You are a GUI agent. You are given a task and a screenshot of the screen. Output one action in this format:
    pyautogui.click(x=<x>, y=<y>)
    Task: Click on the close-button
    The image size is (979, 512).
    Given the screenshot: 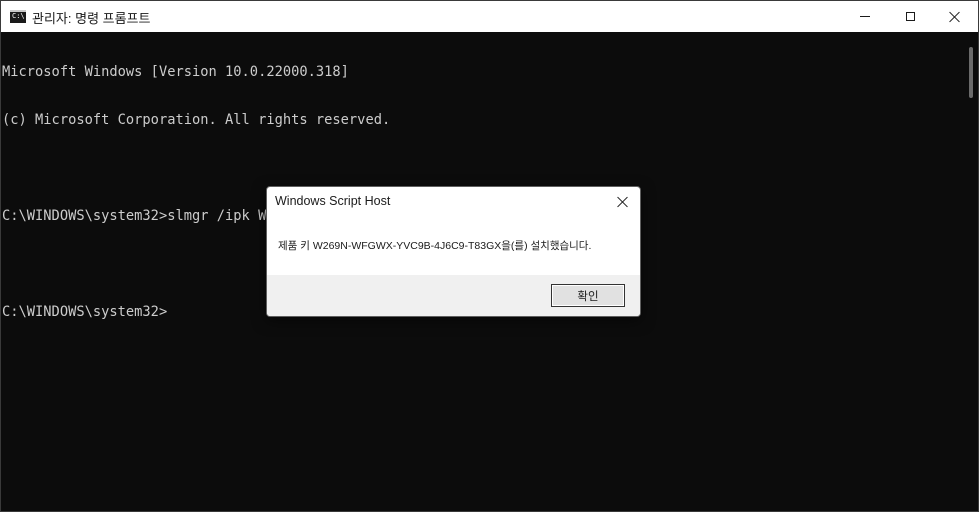 What is the action you would take?
    pyautogui.click(x=955, y=16)
    